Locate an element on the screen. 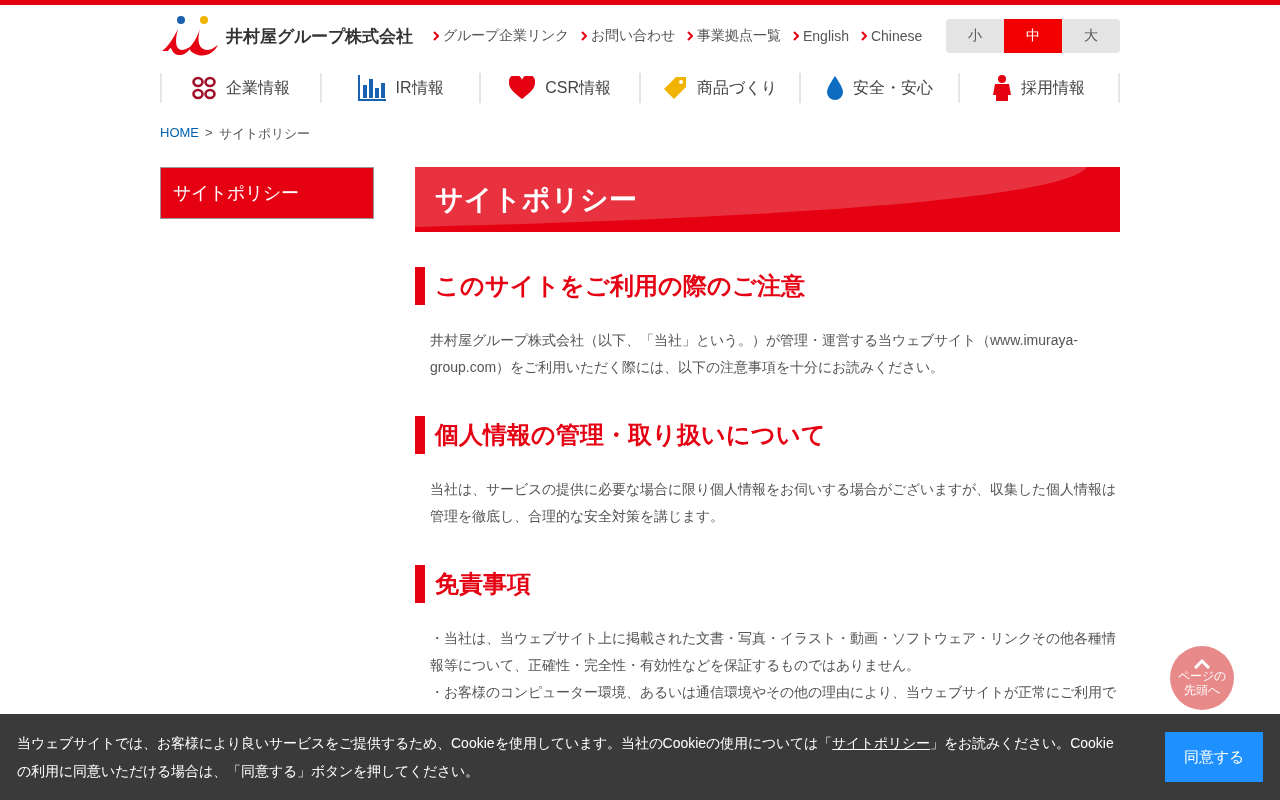  section-heading: このサイトをご利用の際のご注意 is located at coordinates (767, 286).